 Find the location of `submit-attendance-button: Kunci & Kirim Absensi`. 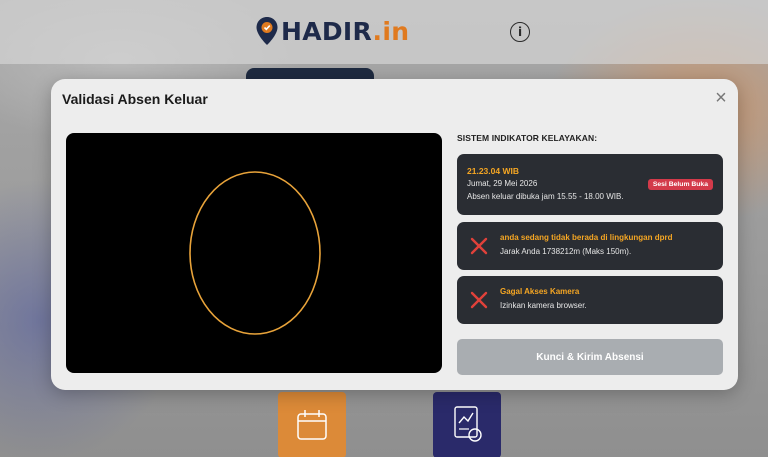

submit-attendance-button: Kunci & Kirim Absensi is located at coordinates (590, 357).